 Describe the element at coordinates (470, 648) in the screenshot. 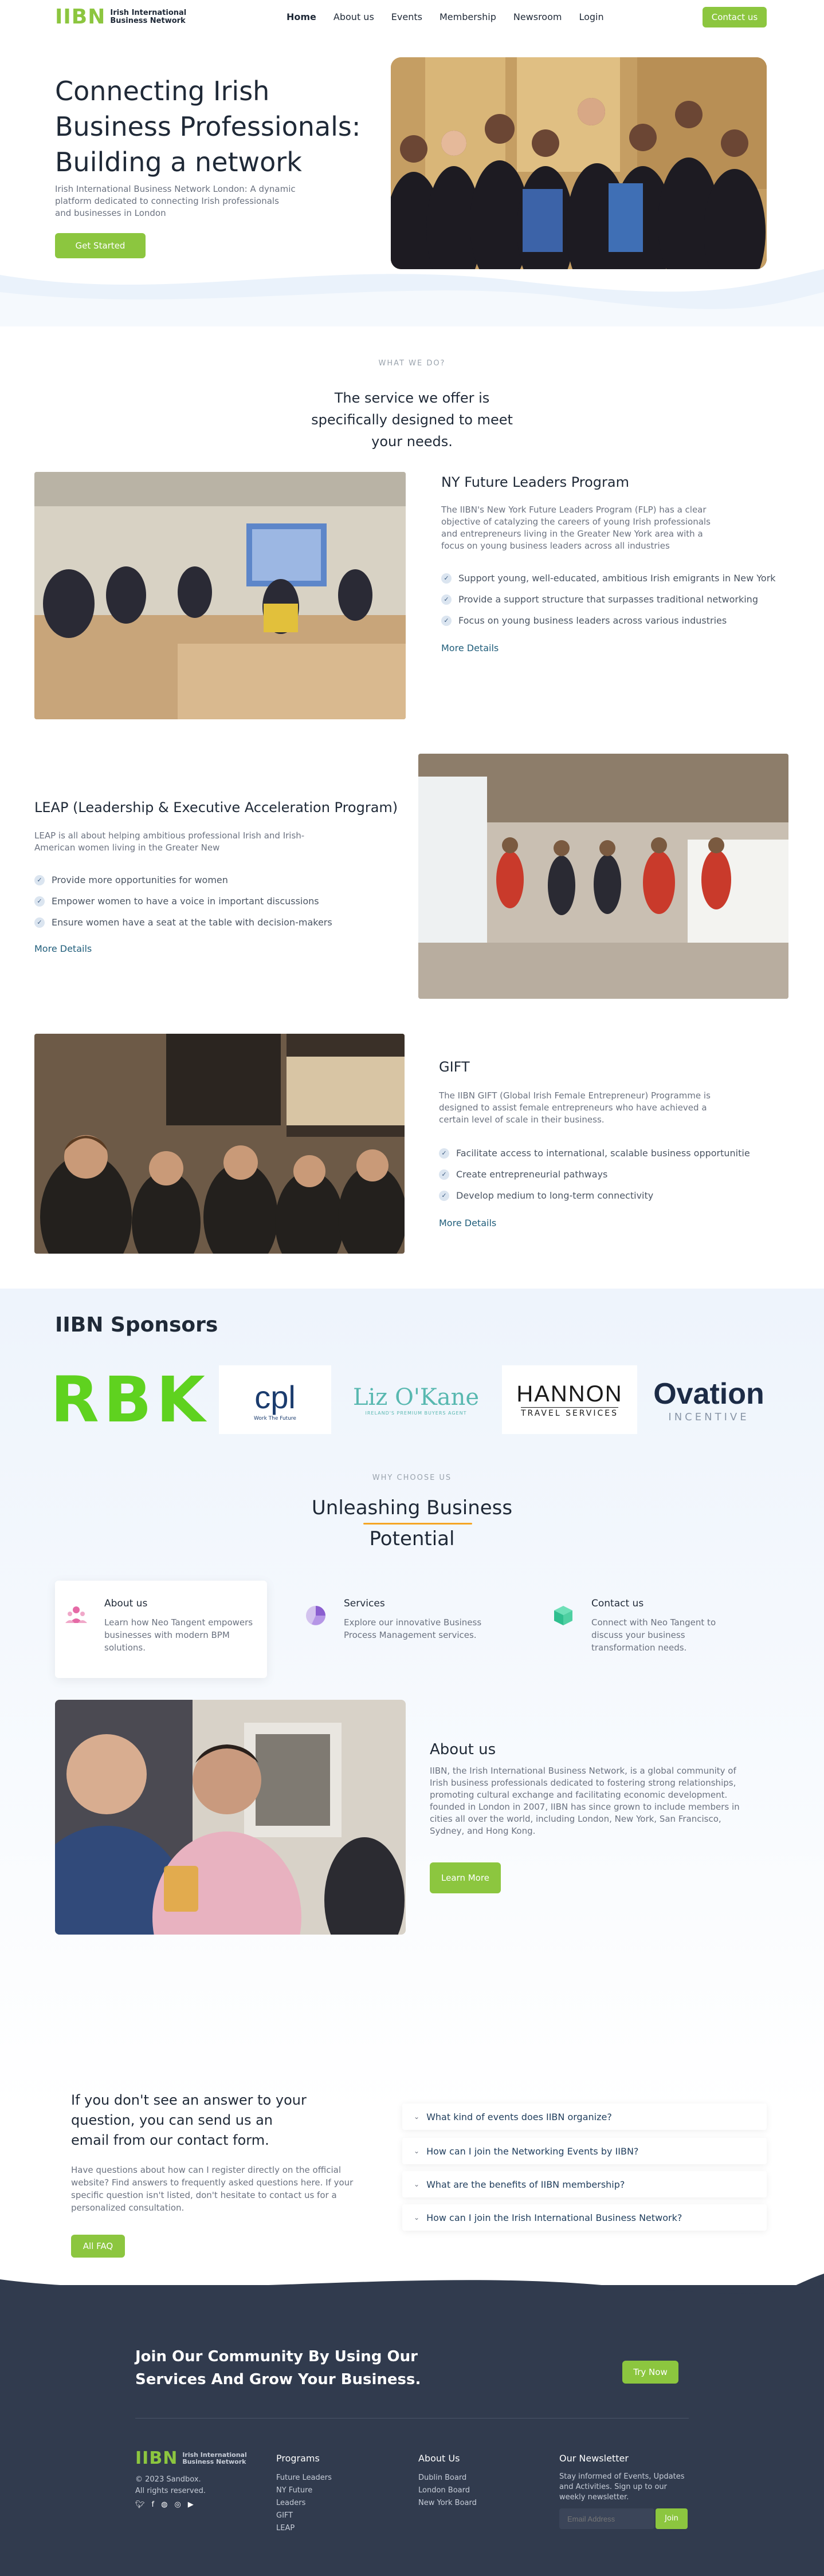

I see `more-details-link-future-leaders: More Details` at that location.